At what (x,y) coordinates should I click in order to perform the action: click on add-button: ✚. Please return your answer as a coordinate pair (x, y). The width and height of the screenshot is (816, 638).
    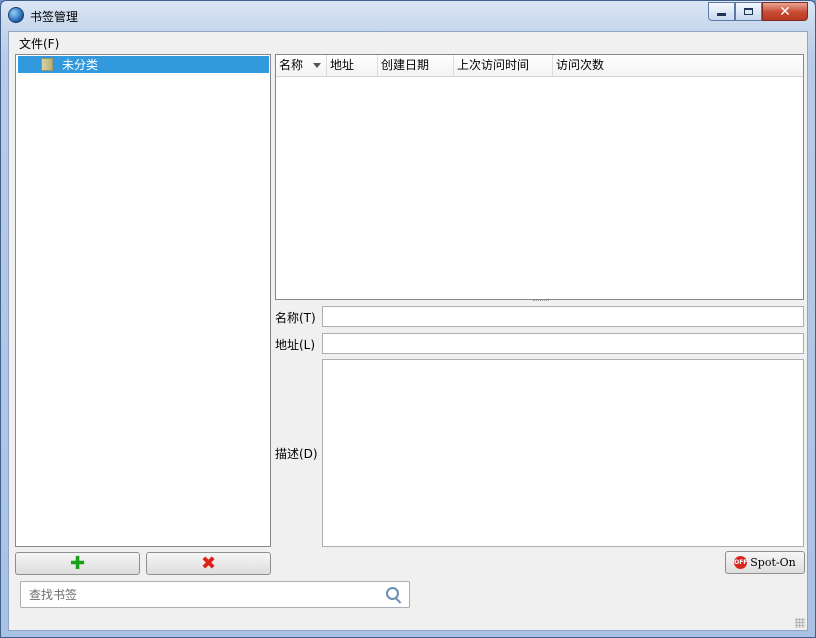
    Looking at the image, I should click on (77, 563).